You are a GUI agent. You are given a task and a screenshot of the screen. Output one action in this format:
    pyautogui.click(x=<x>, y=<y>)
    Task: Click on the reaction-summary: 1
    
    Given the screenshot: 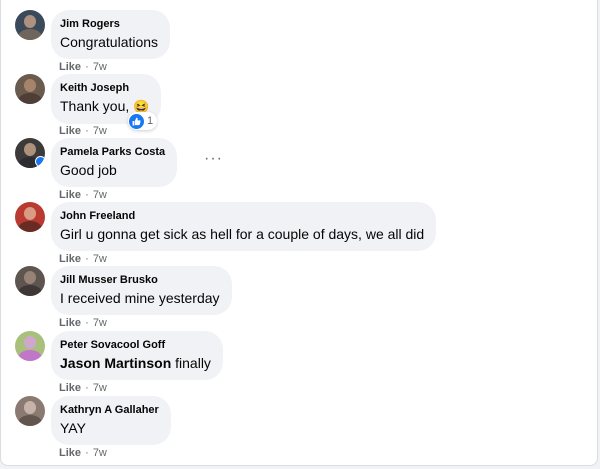 What is the action you would take?
    pyautogui.click(x=143, y=121)
    